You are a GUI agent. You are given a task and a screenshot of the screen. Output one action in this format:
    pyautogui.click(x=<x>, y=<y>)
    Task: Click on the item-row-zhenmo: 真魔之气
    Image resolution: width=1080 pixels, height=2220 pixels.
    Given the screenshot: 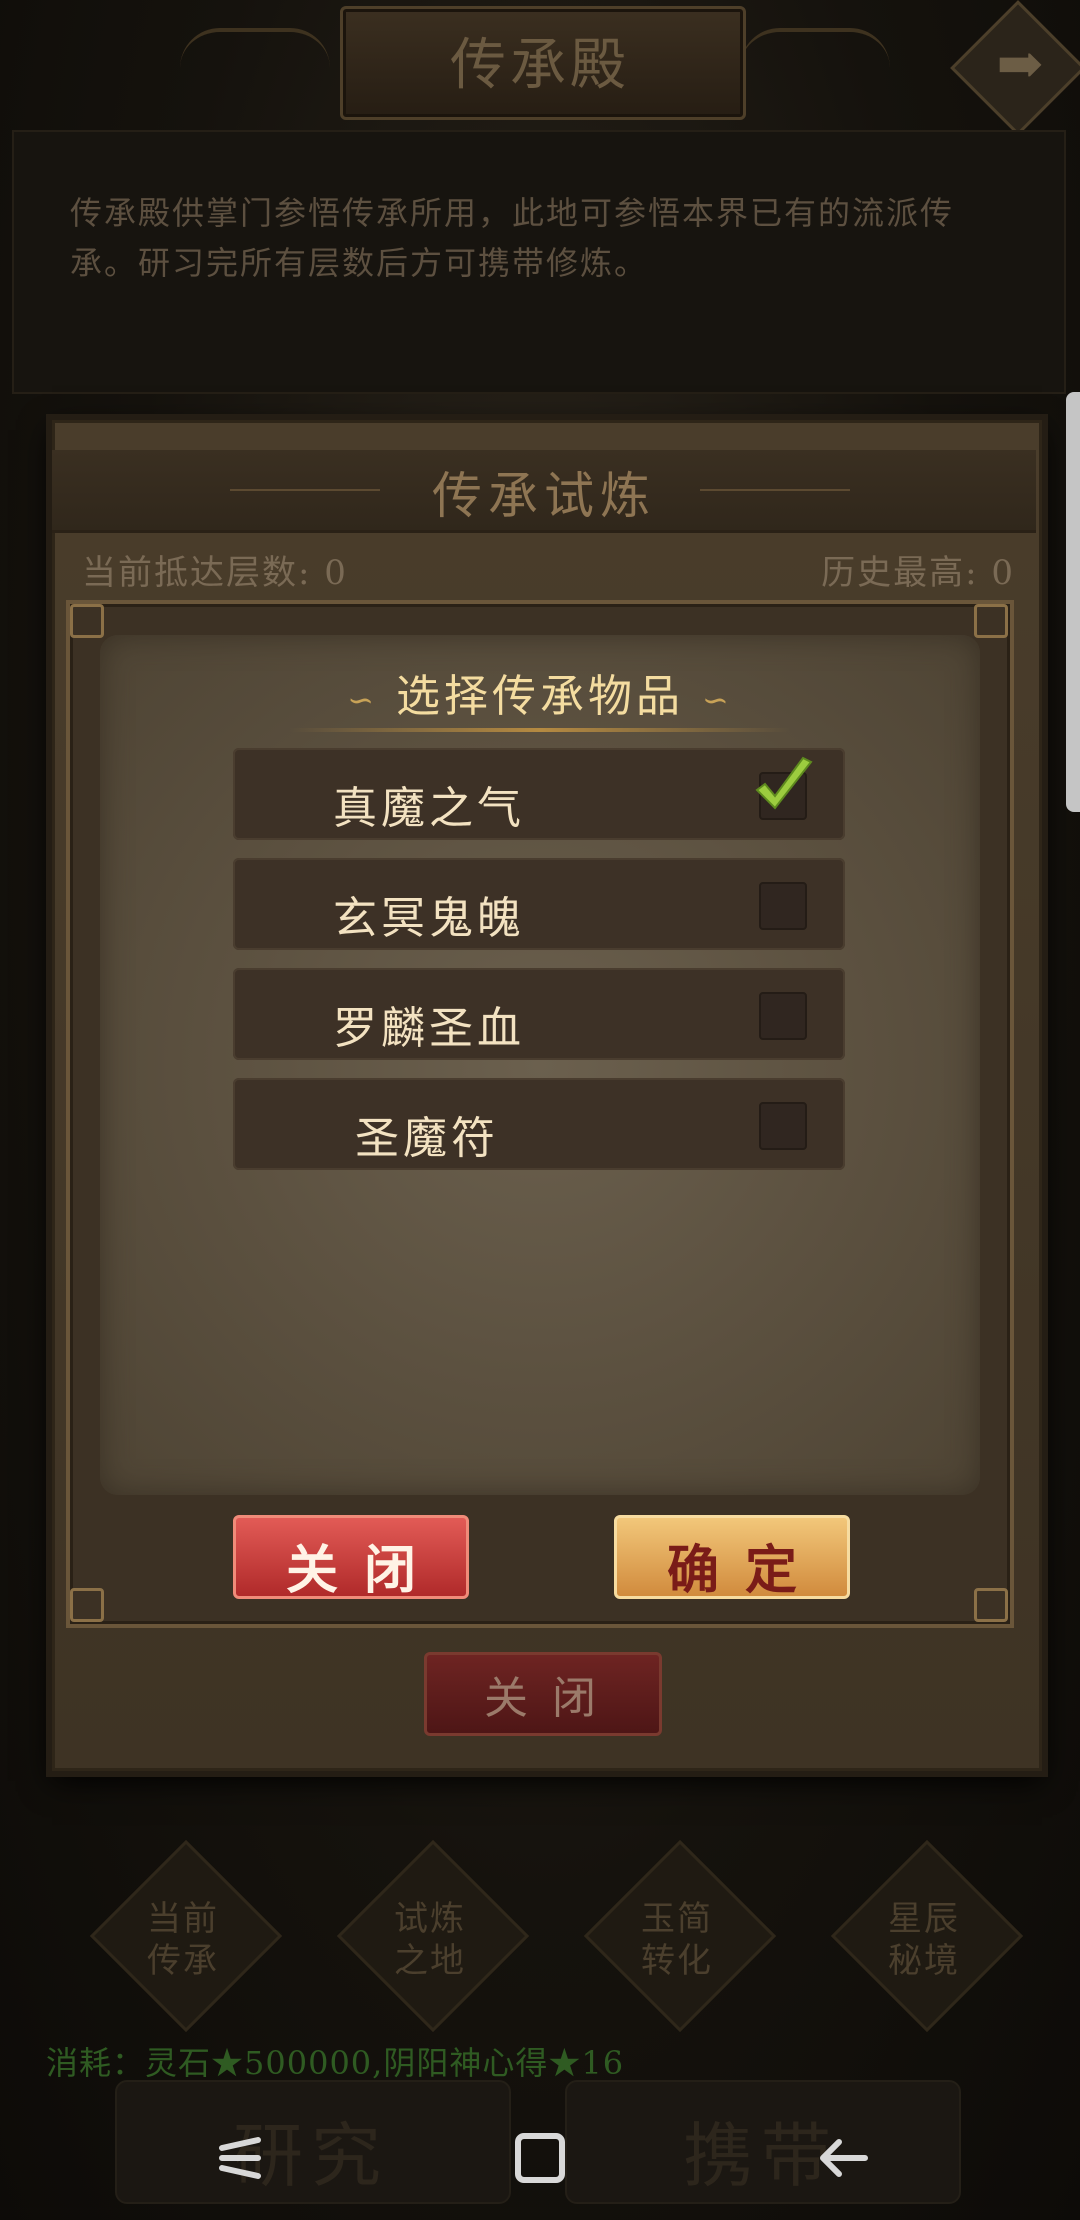 What is the action you would take?
    pyautogui.click(x=539, y=794)
    